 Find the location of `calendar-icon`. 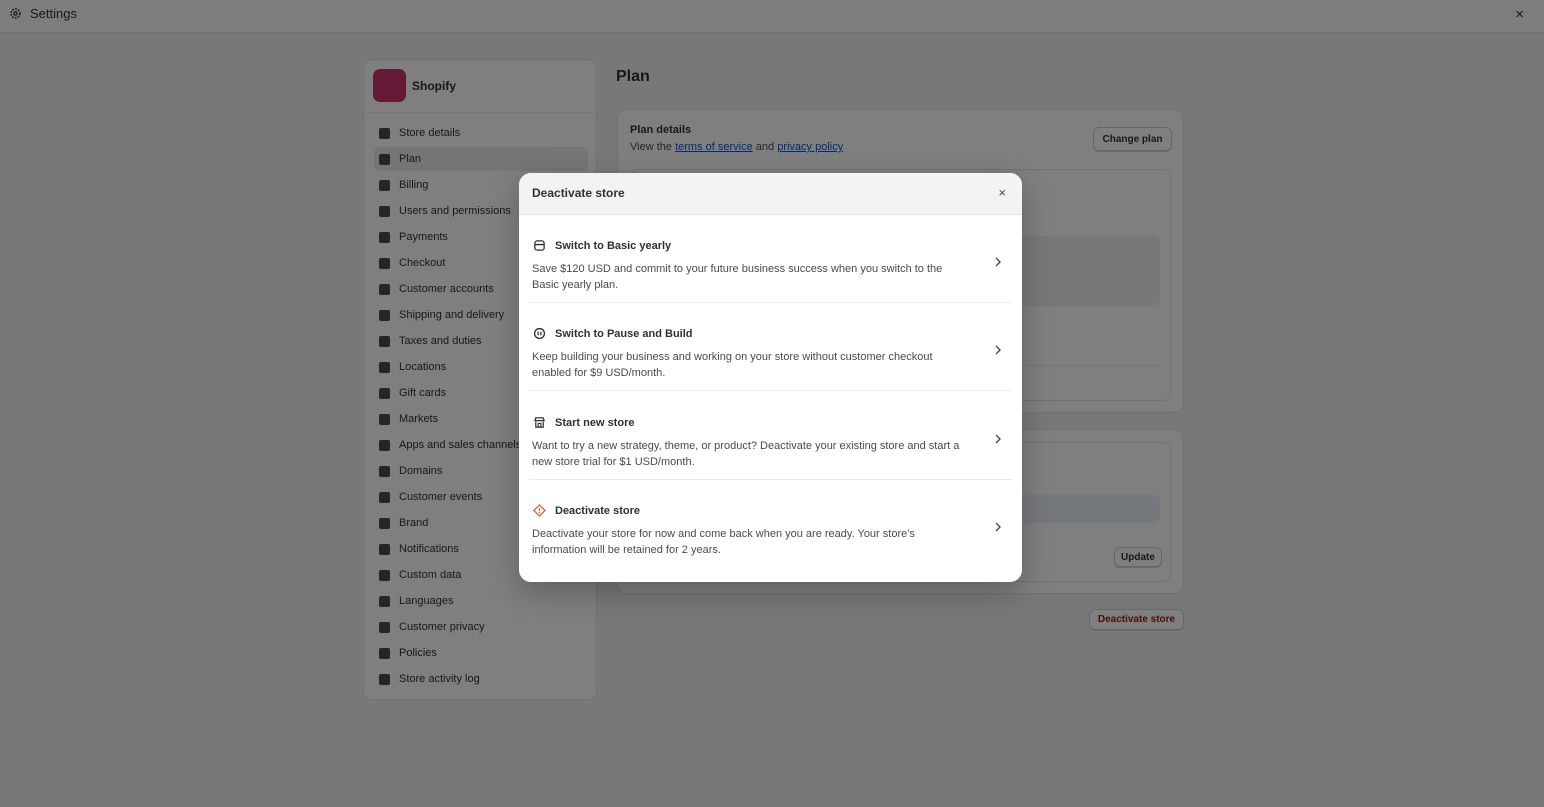

calendar-icon is located at coordinates (539, 245).